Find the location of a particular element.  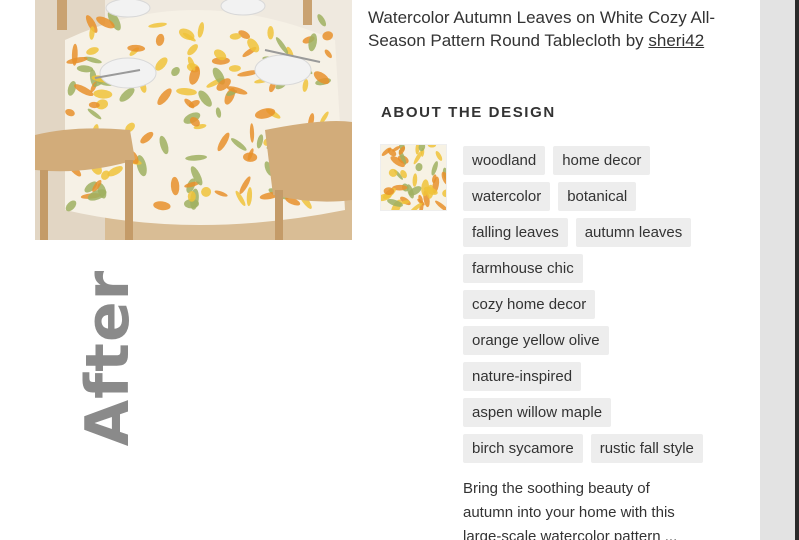

tag-chip: falling leaves is located at coordinates (515, 232).